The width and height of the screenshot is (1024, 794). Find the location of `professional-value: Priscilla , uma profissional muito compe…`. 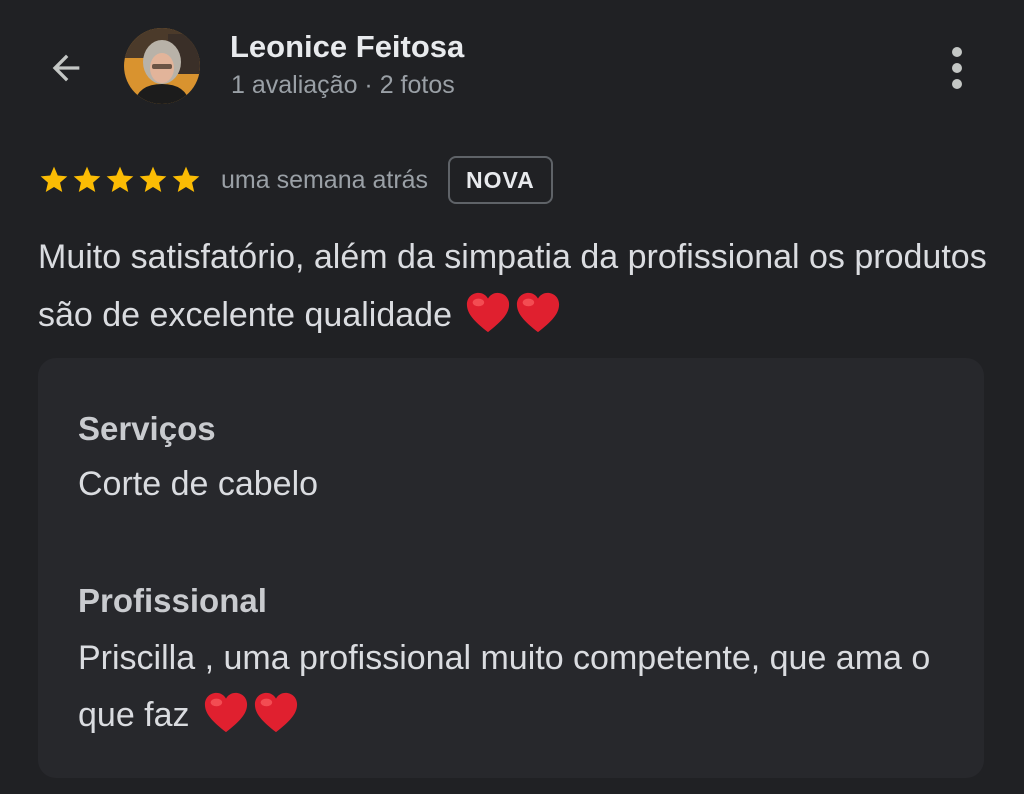

professional-value: Priscilla , uma profissional muito compe… is located at coordinates (518, 687).